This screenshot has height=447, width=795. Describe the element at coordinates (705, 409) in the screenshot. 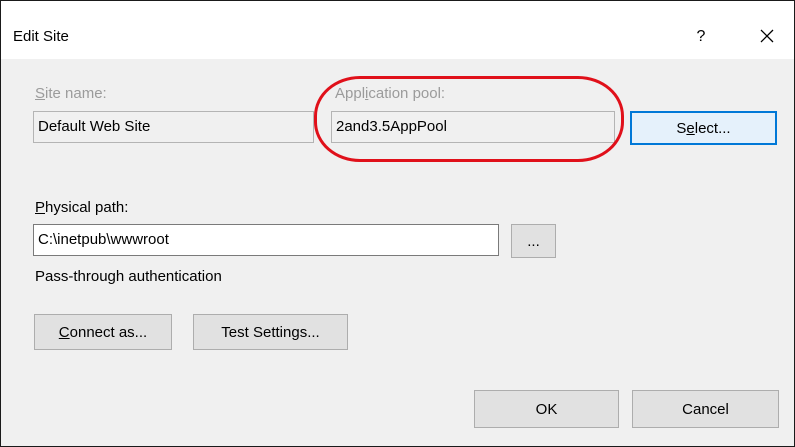

I see `cancel-button: Cancel` at that location.